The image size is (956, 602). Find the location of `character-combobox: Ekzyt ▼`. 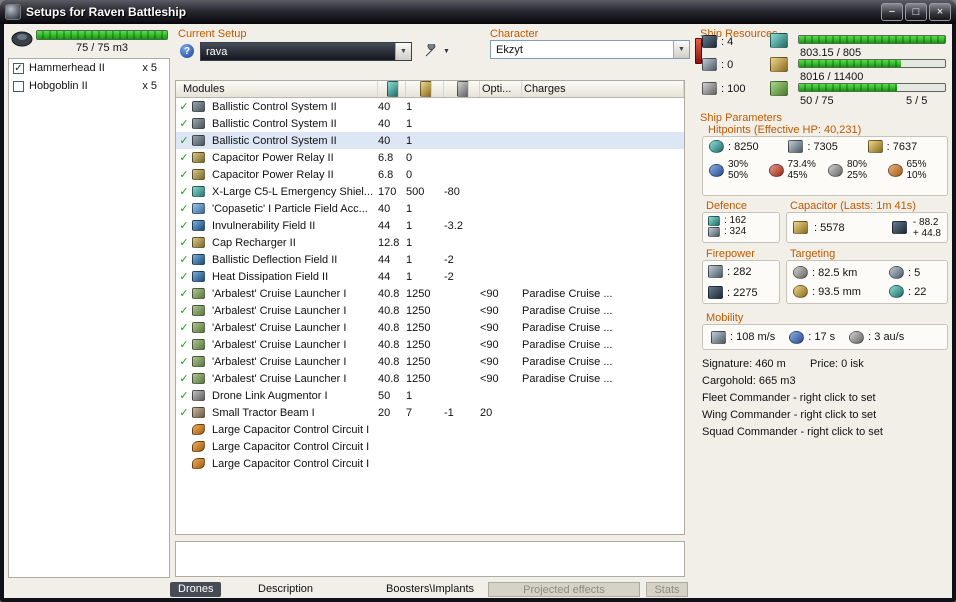

character-combobox: Ekzyt ▼ is located at coordinates (590, 49).